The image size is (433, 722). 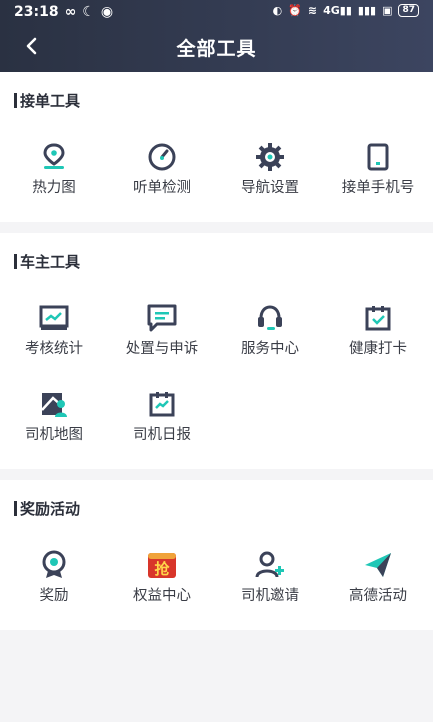 I want to click on daily-report-icon, so click(x=162, y=404).